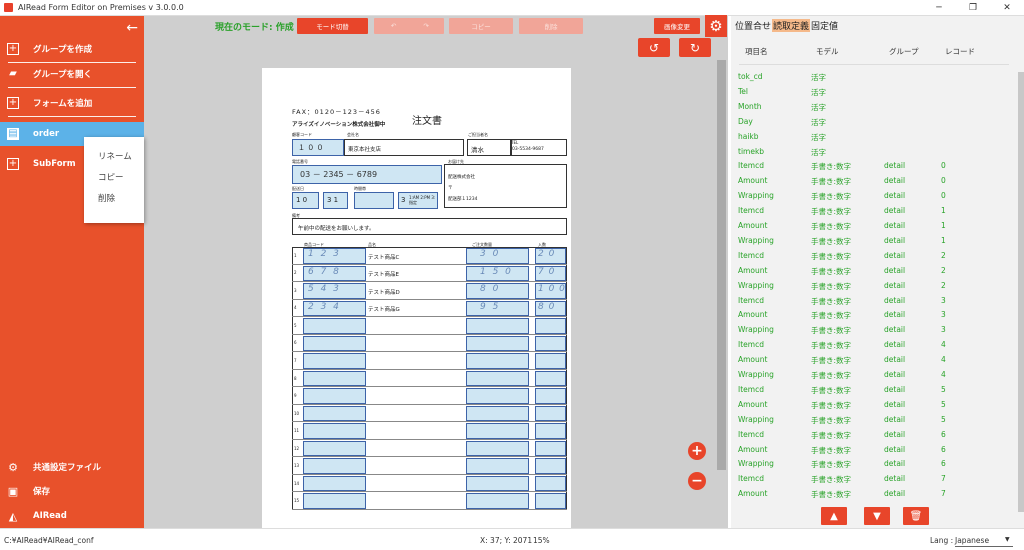 The height and width of the screenshot is (550, 1024). What do you see at coordinates (876, 362) in the screenshot?
I see `list-item: Amount 手書き:数字 detail 4` at bounding box center [876, 362].